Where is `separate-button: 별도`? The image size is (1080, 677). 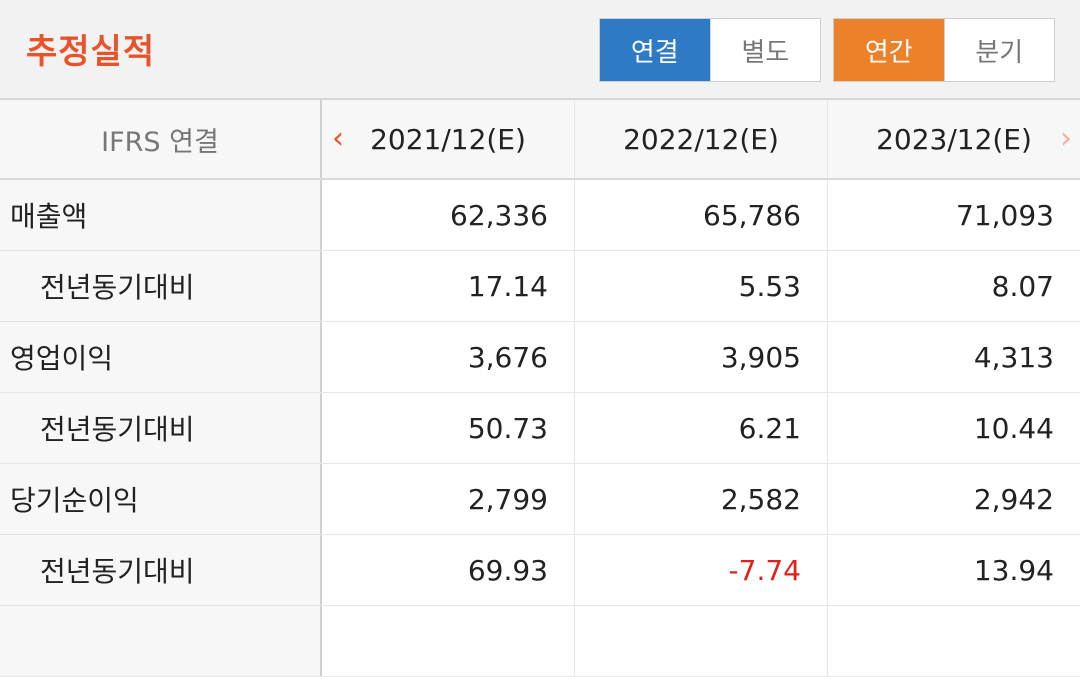 separate-button: 별도 is located at coordinates (764, 50).